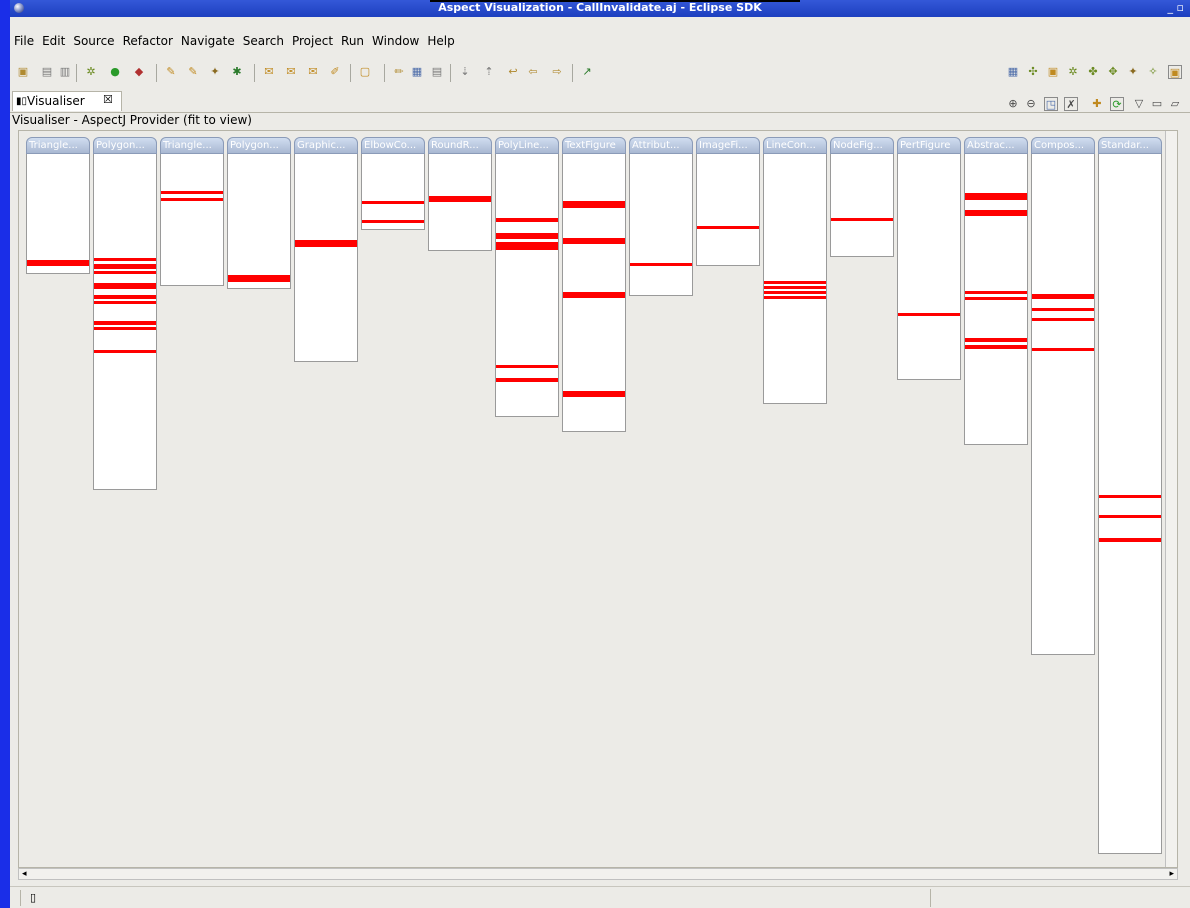 The height and width of the screenshot is (908, 1190). I want to click on maximize-view-icon: ▱, so click(1175, 104).